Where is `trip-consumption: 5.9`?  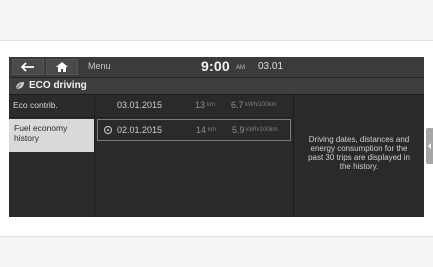
trip-consumption: 5.9 is located at coordinates (238, 130).